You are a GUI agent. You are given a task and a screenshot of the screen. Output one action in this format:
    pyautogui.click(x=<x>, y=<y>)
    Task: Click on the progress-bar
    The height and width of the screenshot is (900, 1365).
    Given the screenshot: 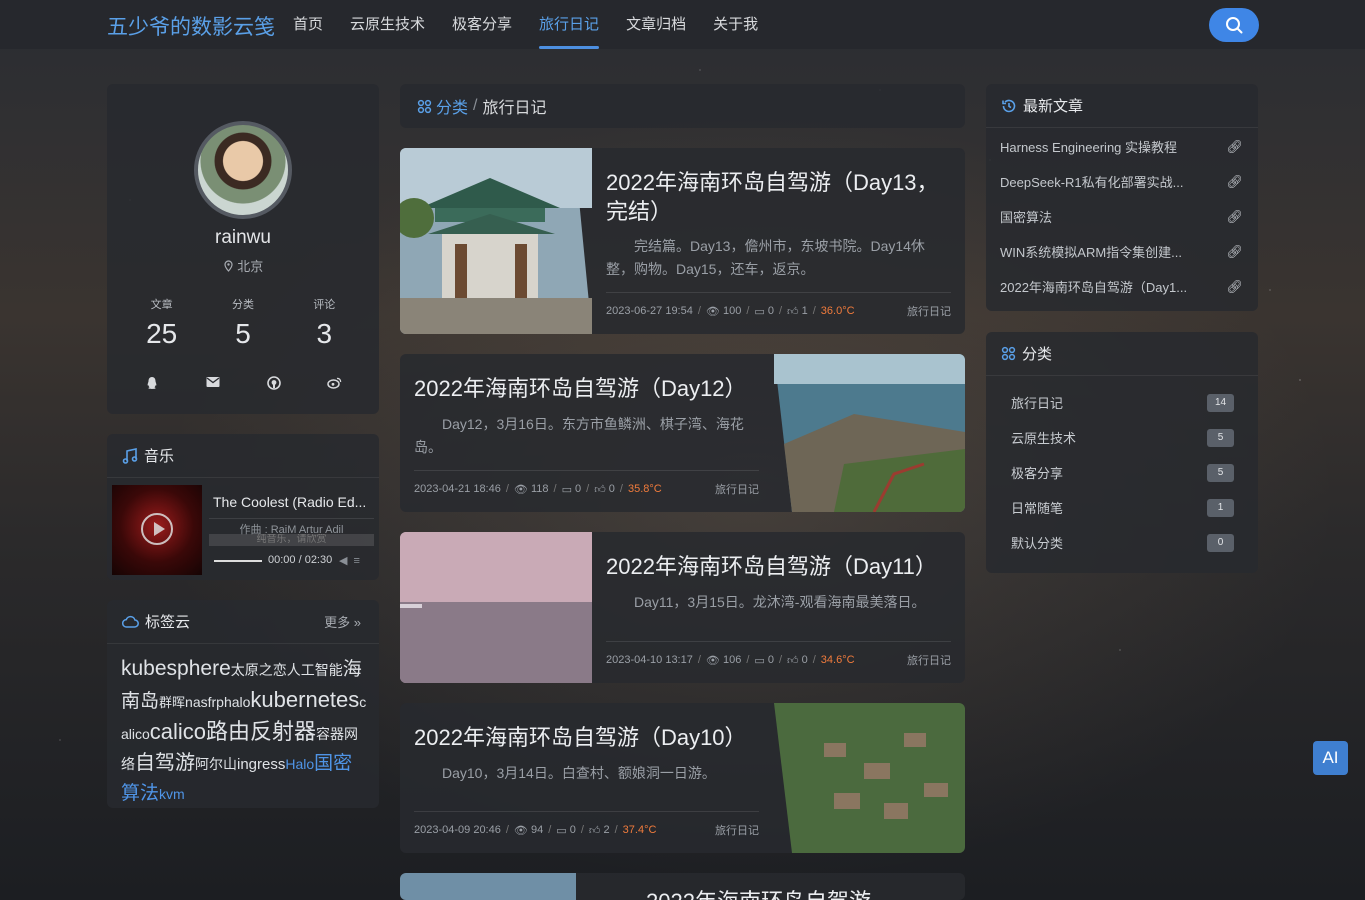 What is the action you would take?
    pyautogui.click(x=238, y=561)
    